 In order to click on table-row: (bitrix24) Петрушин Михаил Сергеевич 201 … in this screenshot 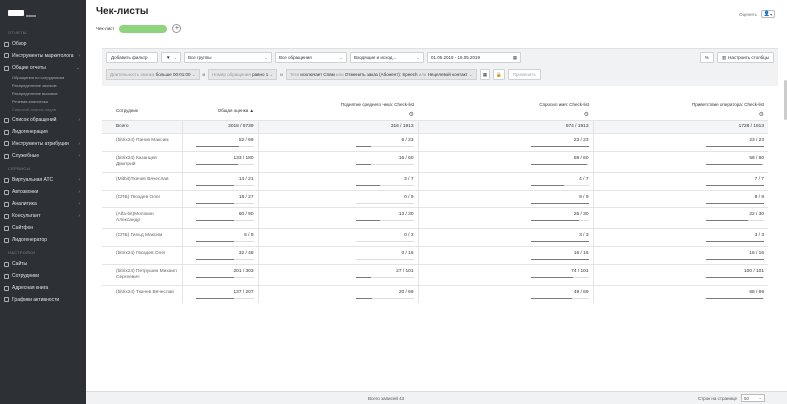, I will do `click(435, 274)`.